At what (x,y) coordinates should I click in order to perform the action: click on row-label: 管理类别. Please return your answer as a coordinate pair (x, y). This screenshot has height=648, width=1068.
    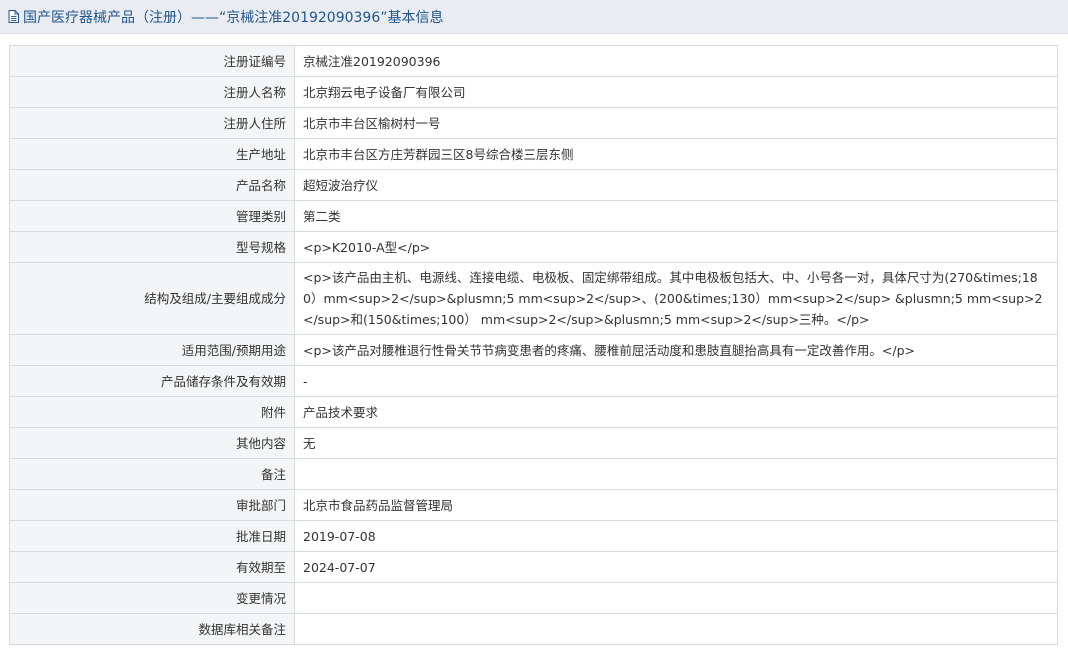
    Looking at the image, I should click on (152, 216).